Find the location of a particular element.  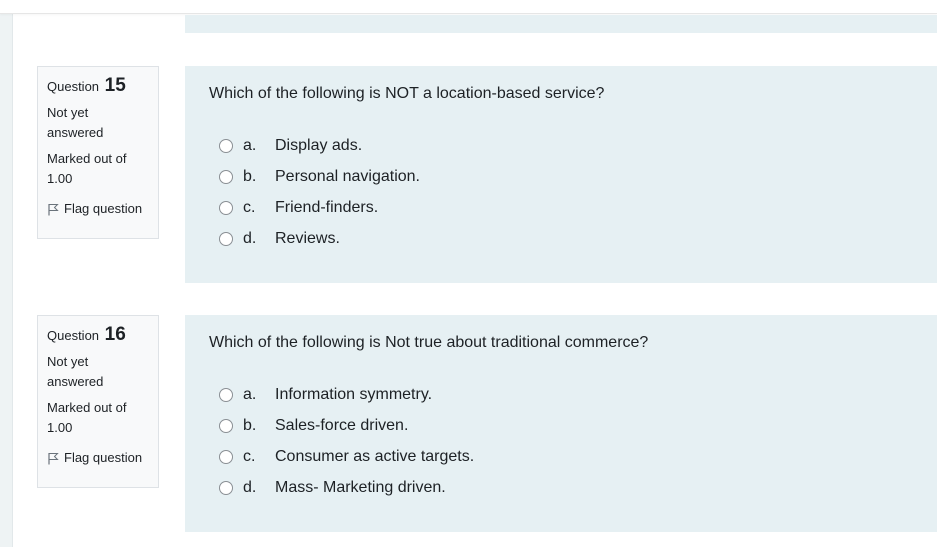

answer-option-a: a. Display ads. is located at coordinates (566, 145).